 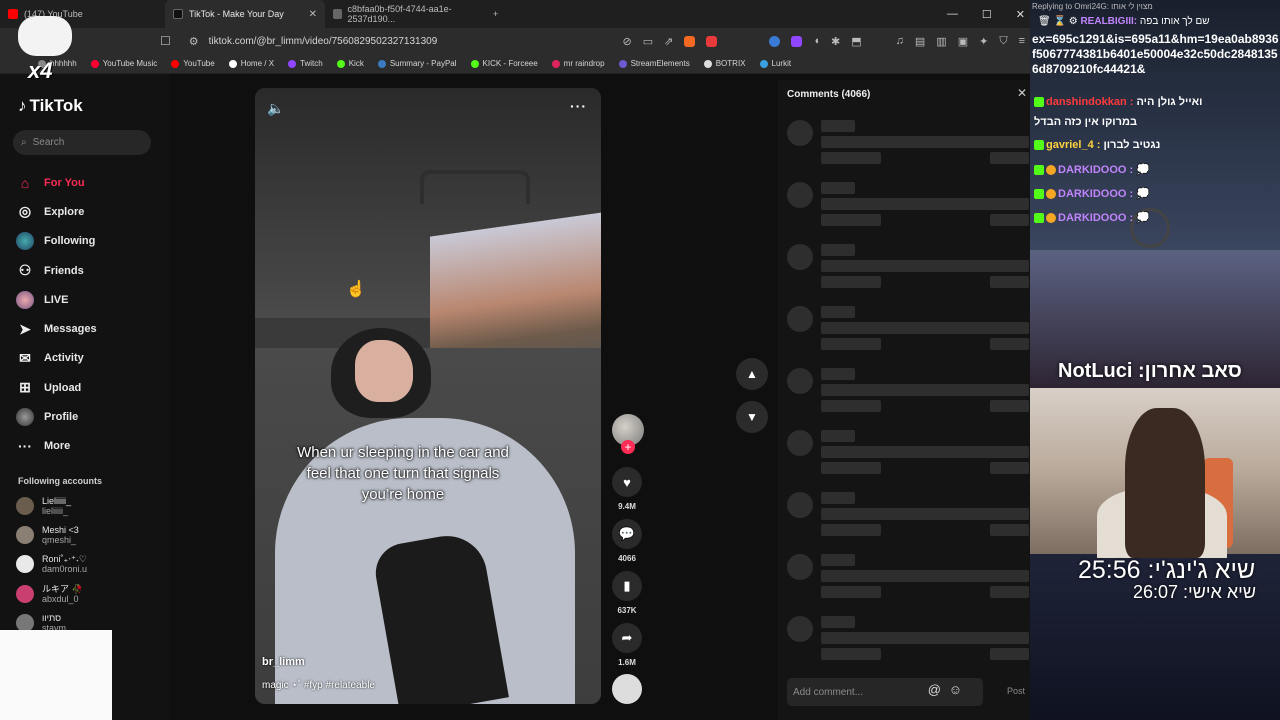 What do you see at coordinates (835, 41) in the screenshot?
I see `extensions-puzzle-icon: ✱` at bounding box center [835, 41].